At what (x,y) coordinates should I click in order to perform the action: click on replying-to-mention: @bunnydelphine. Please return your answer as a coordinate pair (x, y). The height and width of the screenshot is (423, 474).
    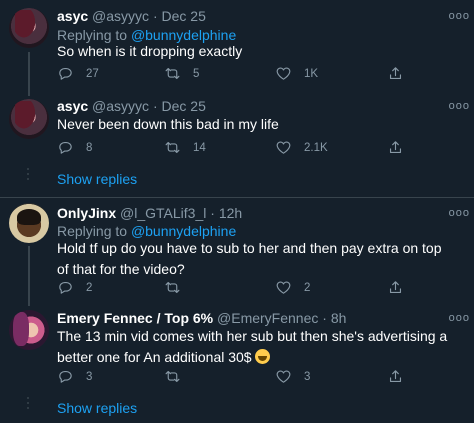
    Looking at the image, I should click on (183, 231).